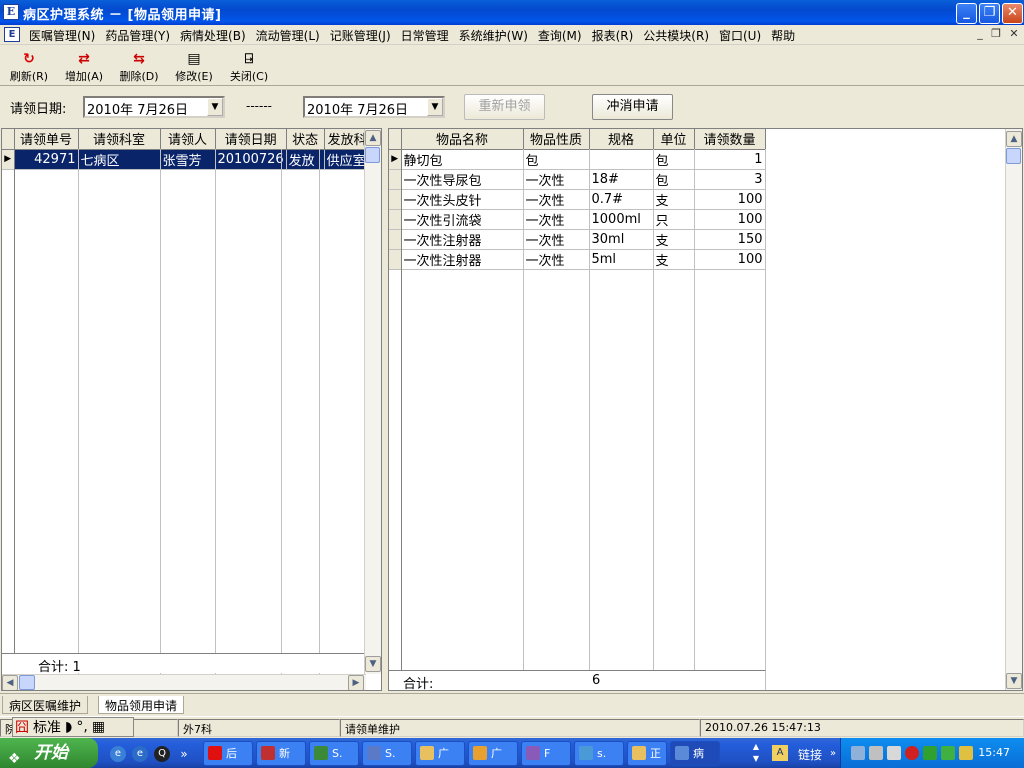 The height and width of the screenshot is (768, 1024). I want to click on column-header: 请领人, so click(188, 139).